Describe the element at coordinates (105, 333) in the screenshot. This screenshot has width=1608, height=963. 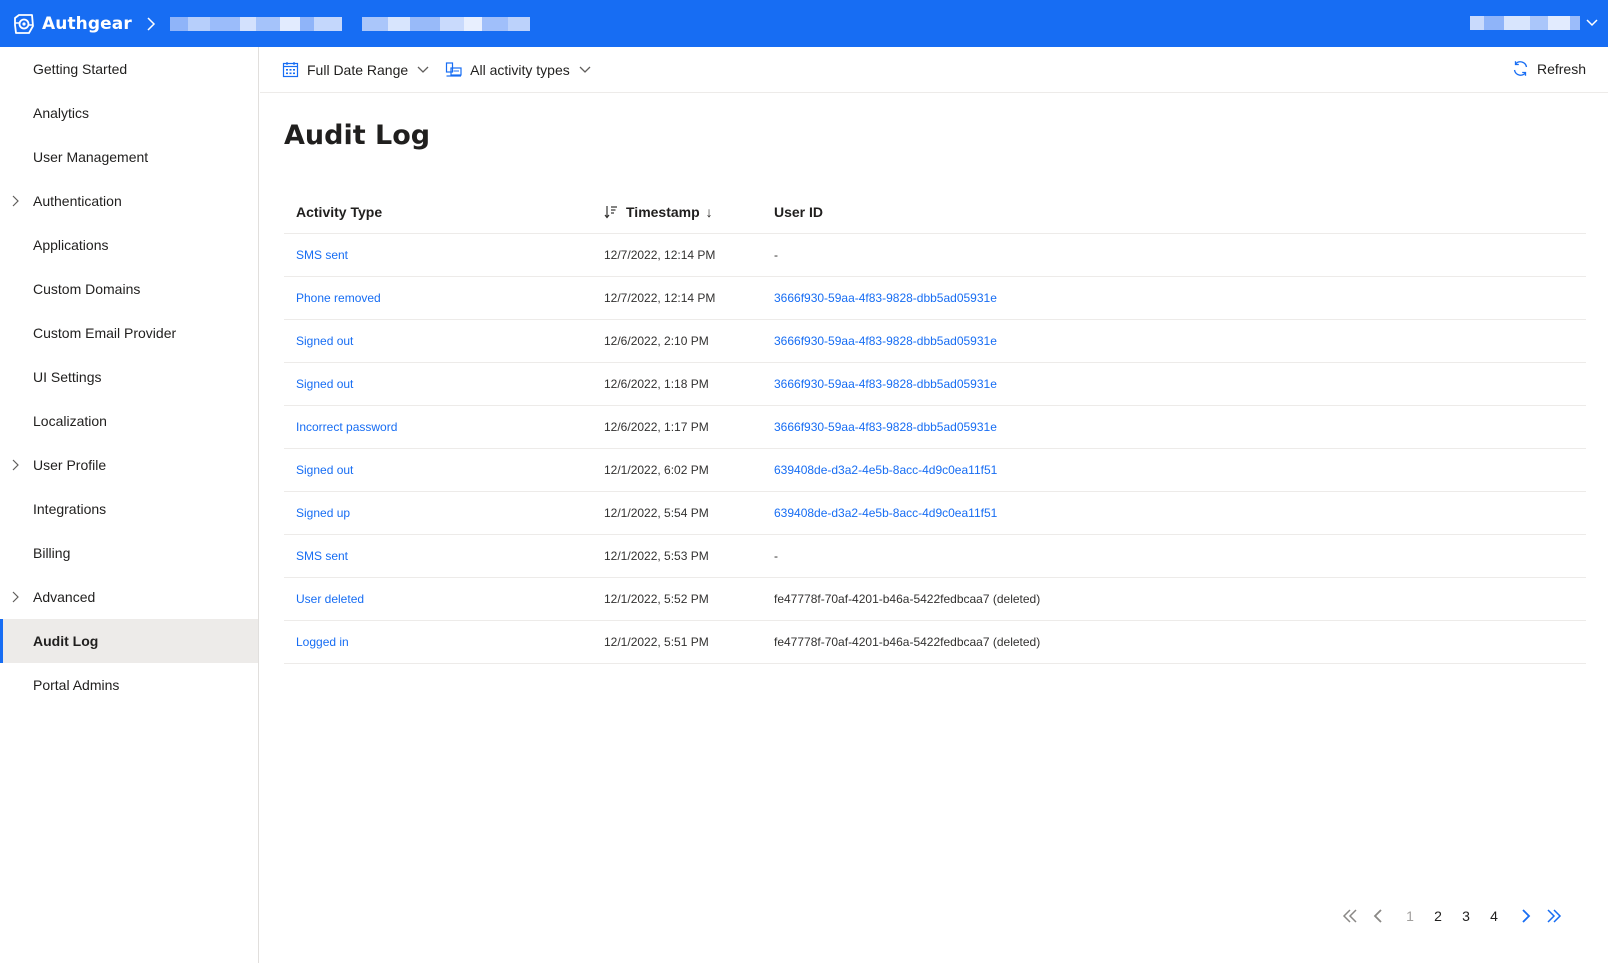
I see `sidebar-item-label: Custom Email Provider` at that location.